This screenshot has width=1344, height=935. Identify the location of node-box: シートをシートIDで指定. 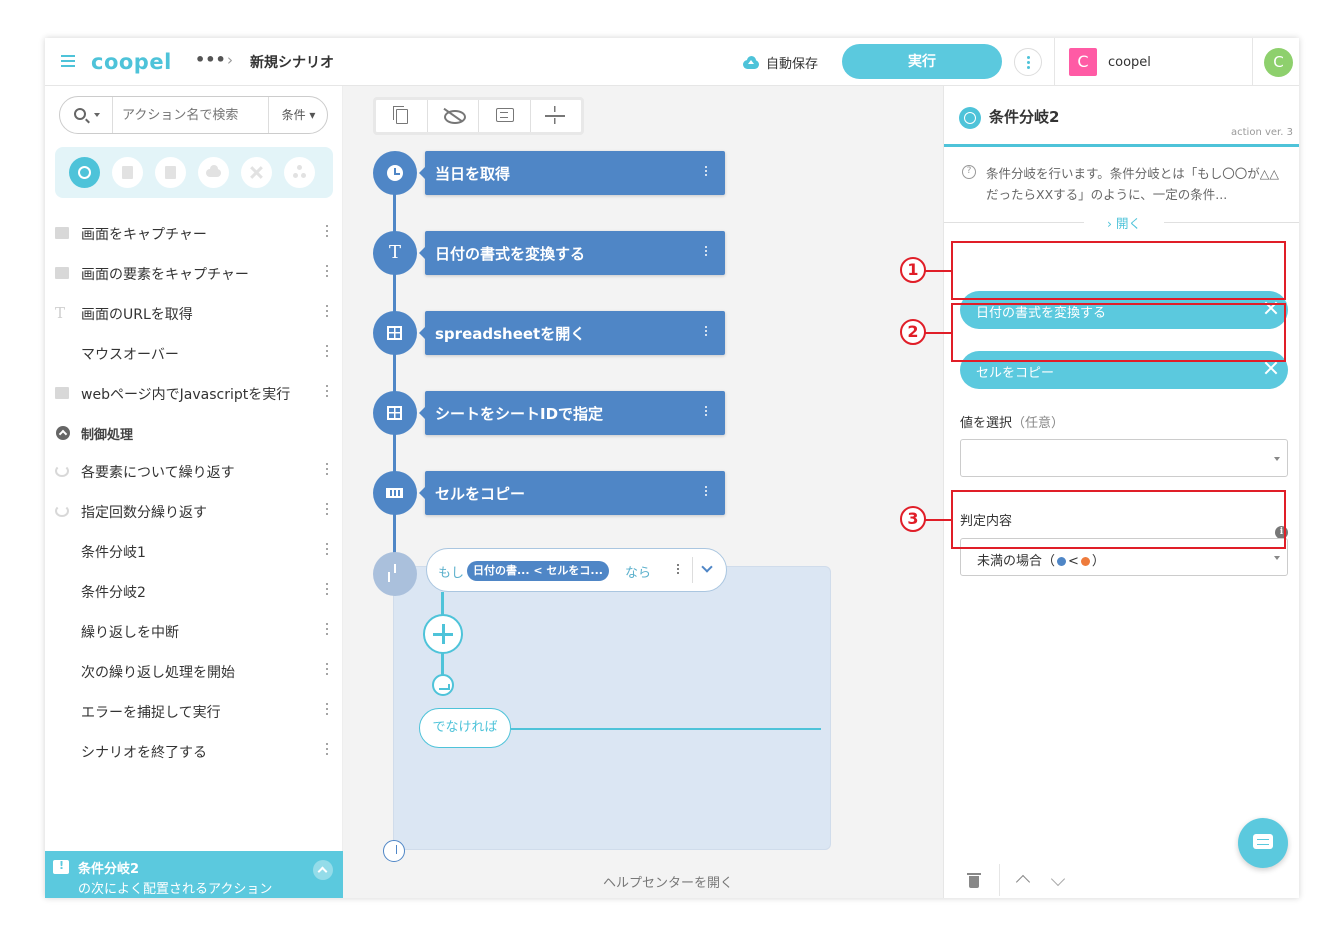
(572, 413).